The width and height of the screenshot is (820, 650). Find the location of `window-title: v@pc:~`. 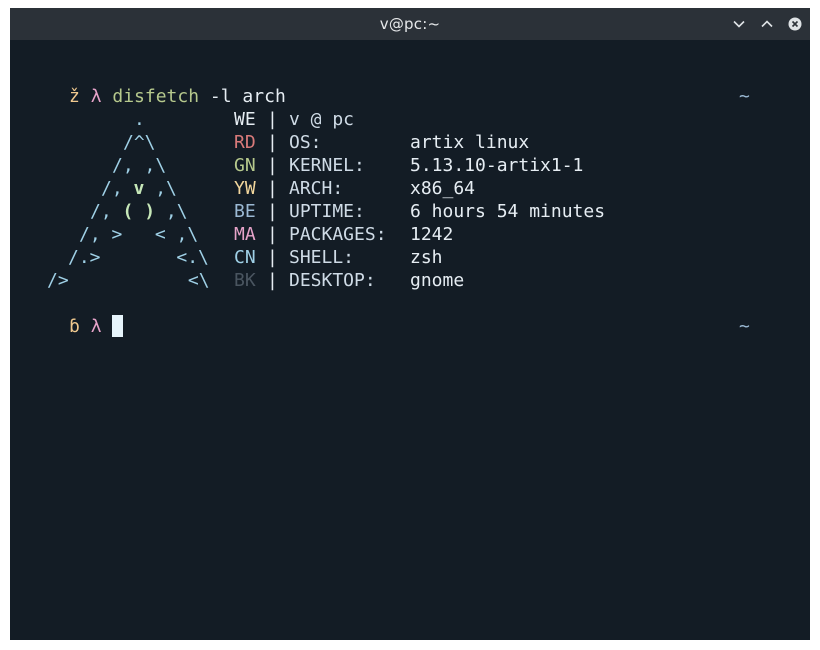

window-title: v@pc:~ is located at coordinates (410, 24).